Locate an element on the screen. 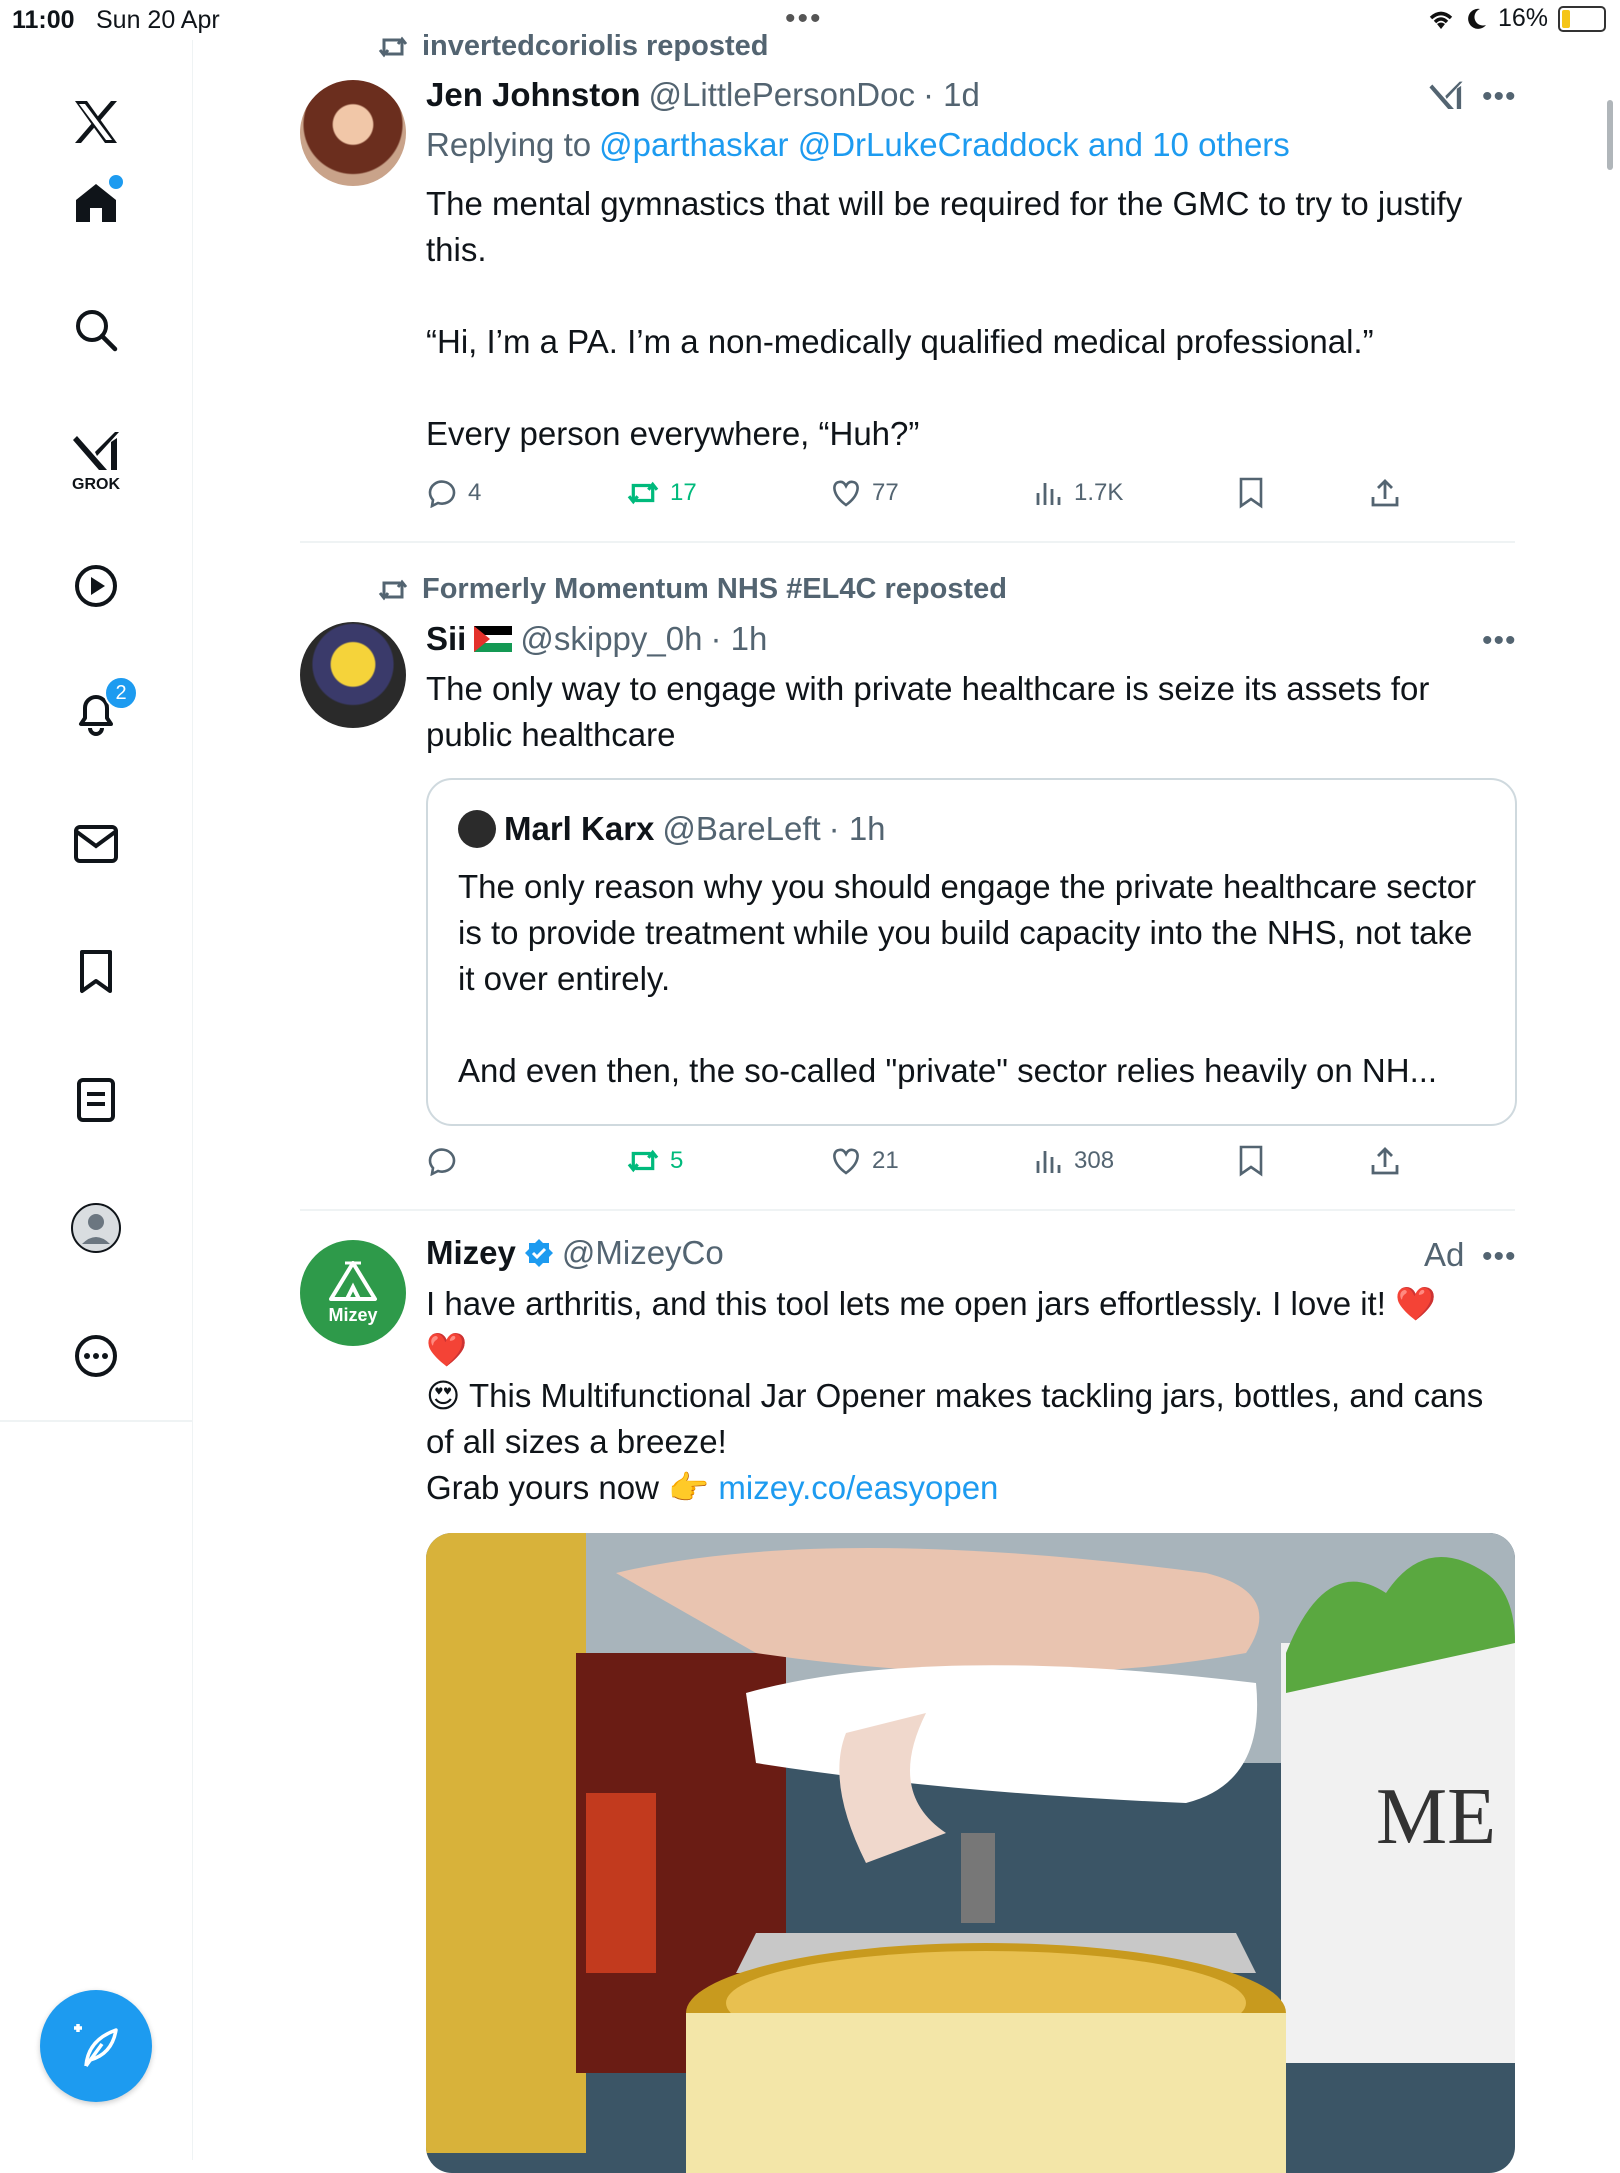 The width and height of the screenshot is (1620, 2173). heart-icon is located at coordinates (846, 493).